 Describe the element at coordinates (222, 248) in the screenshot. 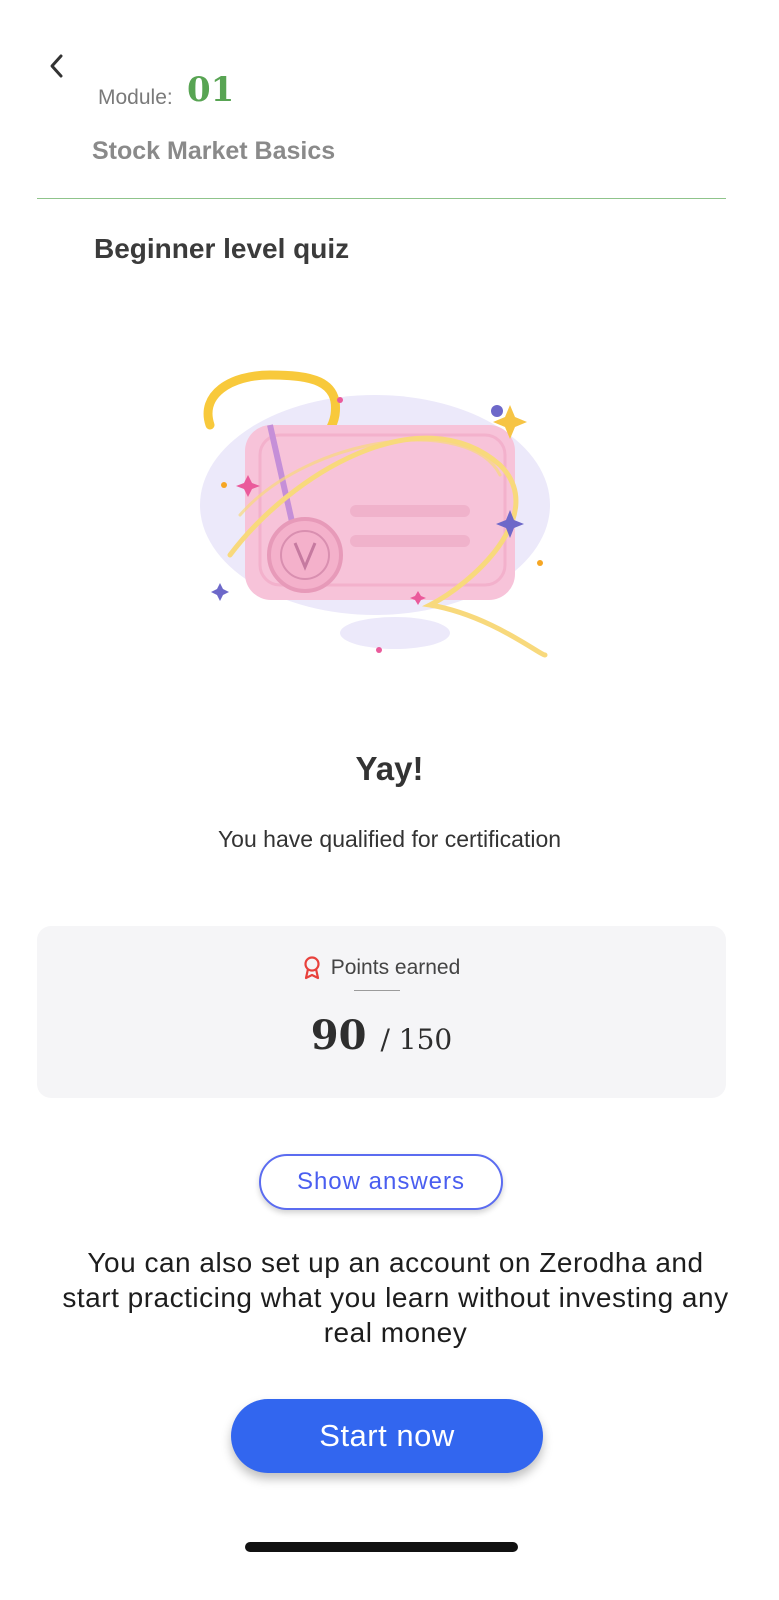

I see `quiz-title: Beginner level quiz` at that location.